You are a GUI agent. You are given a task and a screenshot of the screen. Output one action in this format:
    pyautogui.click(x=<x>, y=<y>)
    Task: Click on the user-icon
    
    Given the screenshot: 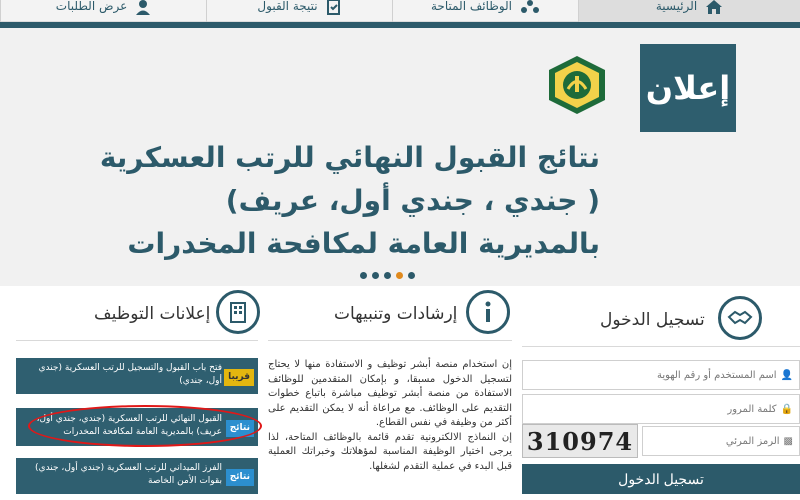 What is the action you would take?
    pyautogui.click(x=143, y=7)
    